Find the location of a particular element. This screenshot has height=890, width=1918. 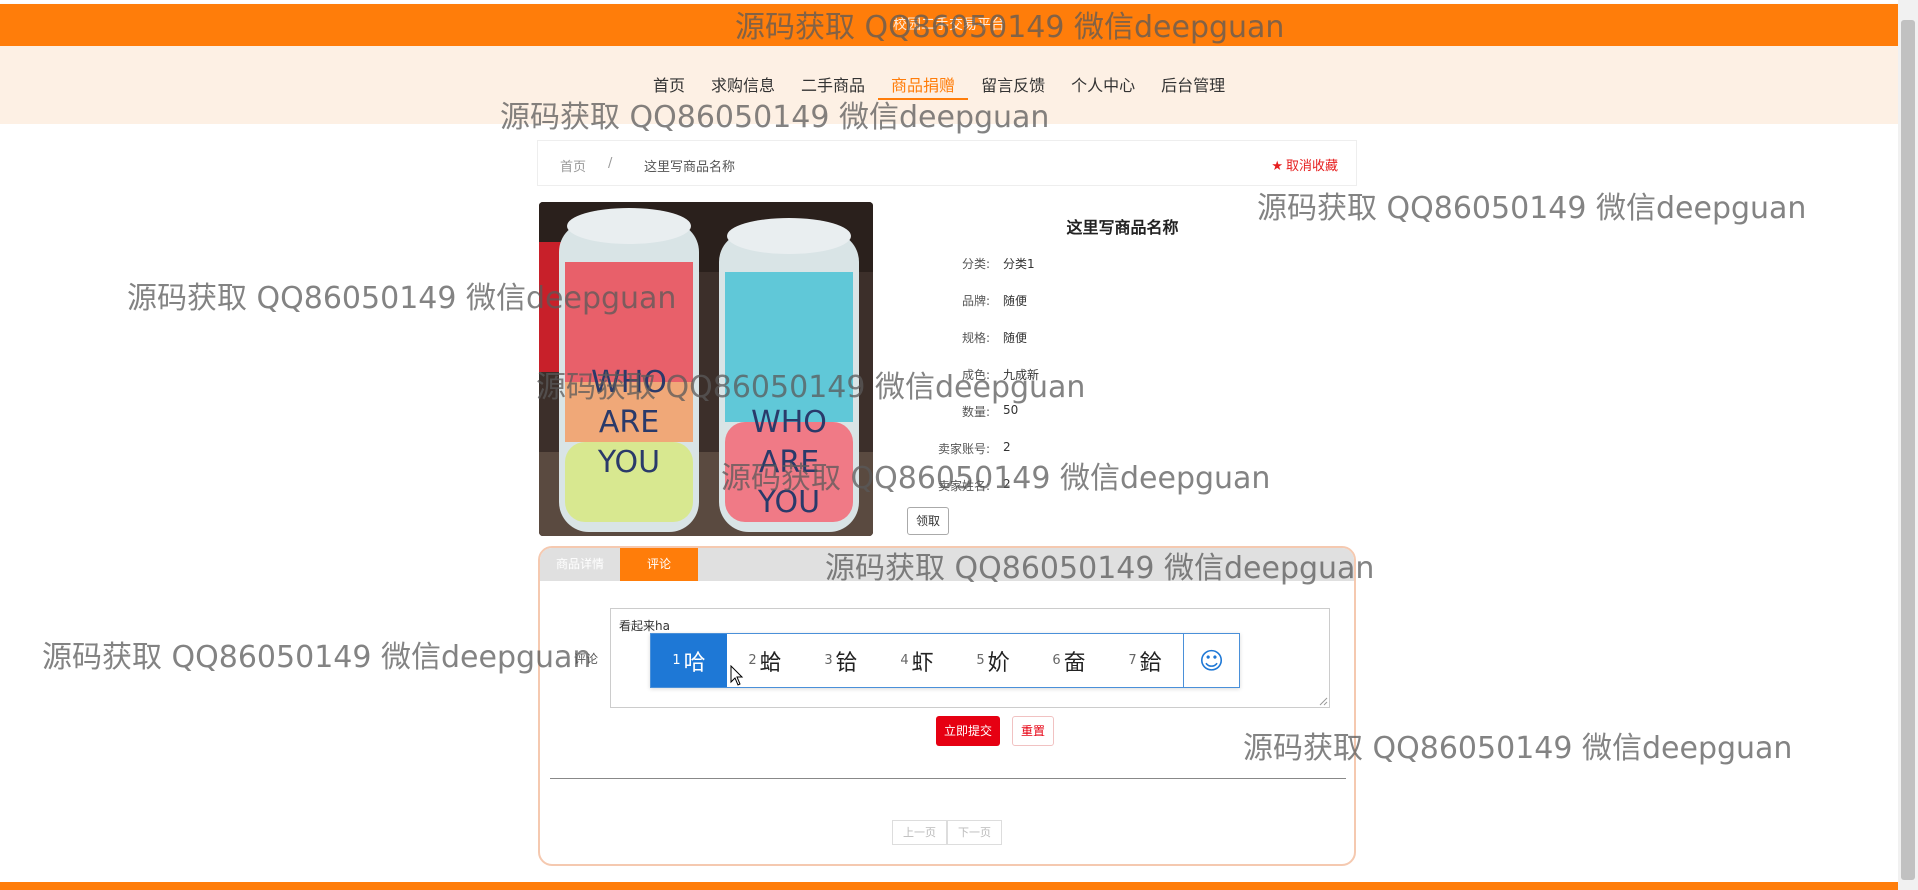

ime-candidate: 3铪 is located at coordinates (841, 660).